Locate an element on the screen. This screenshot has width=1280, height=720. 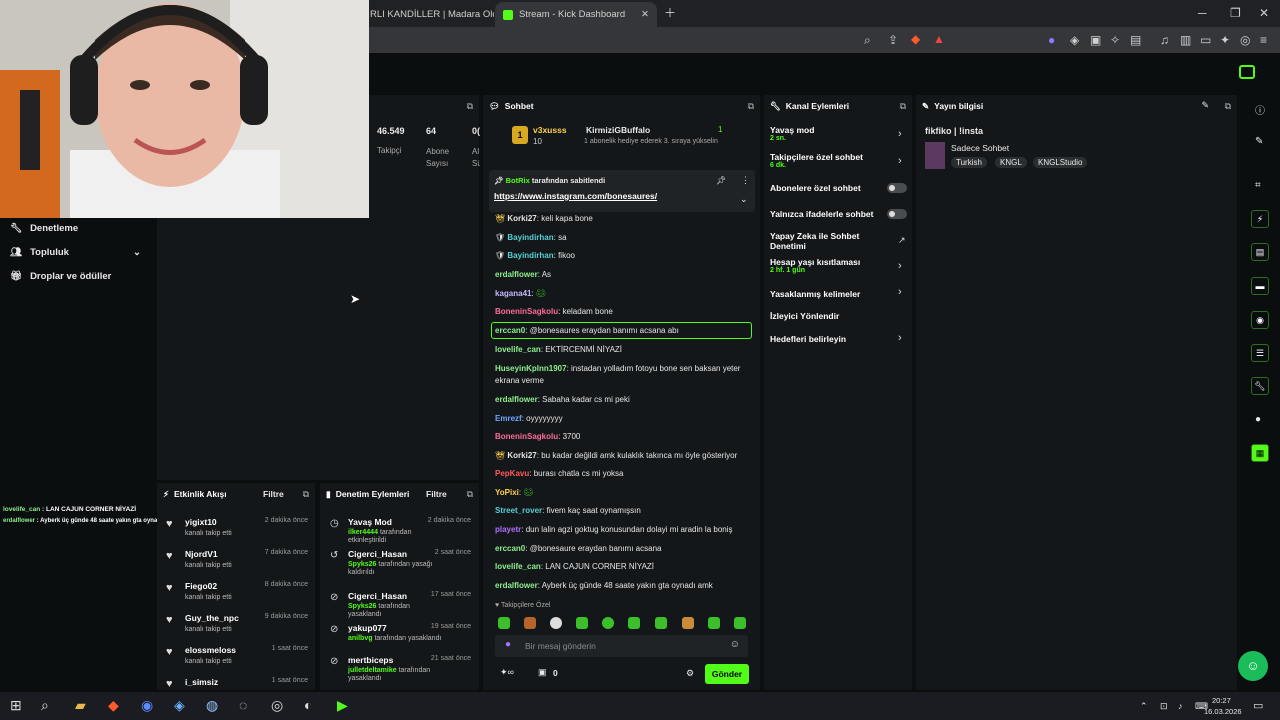
follower-name: yigixt10 is located at coordinates (201, 522).